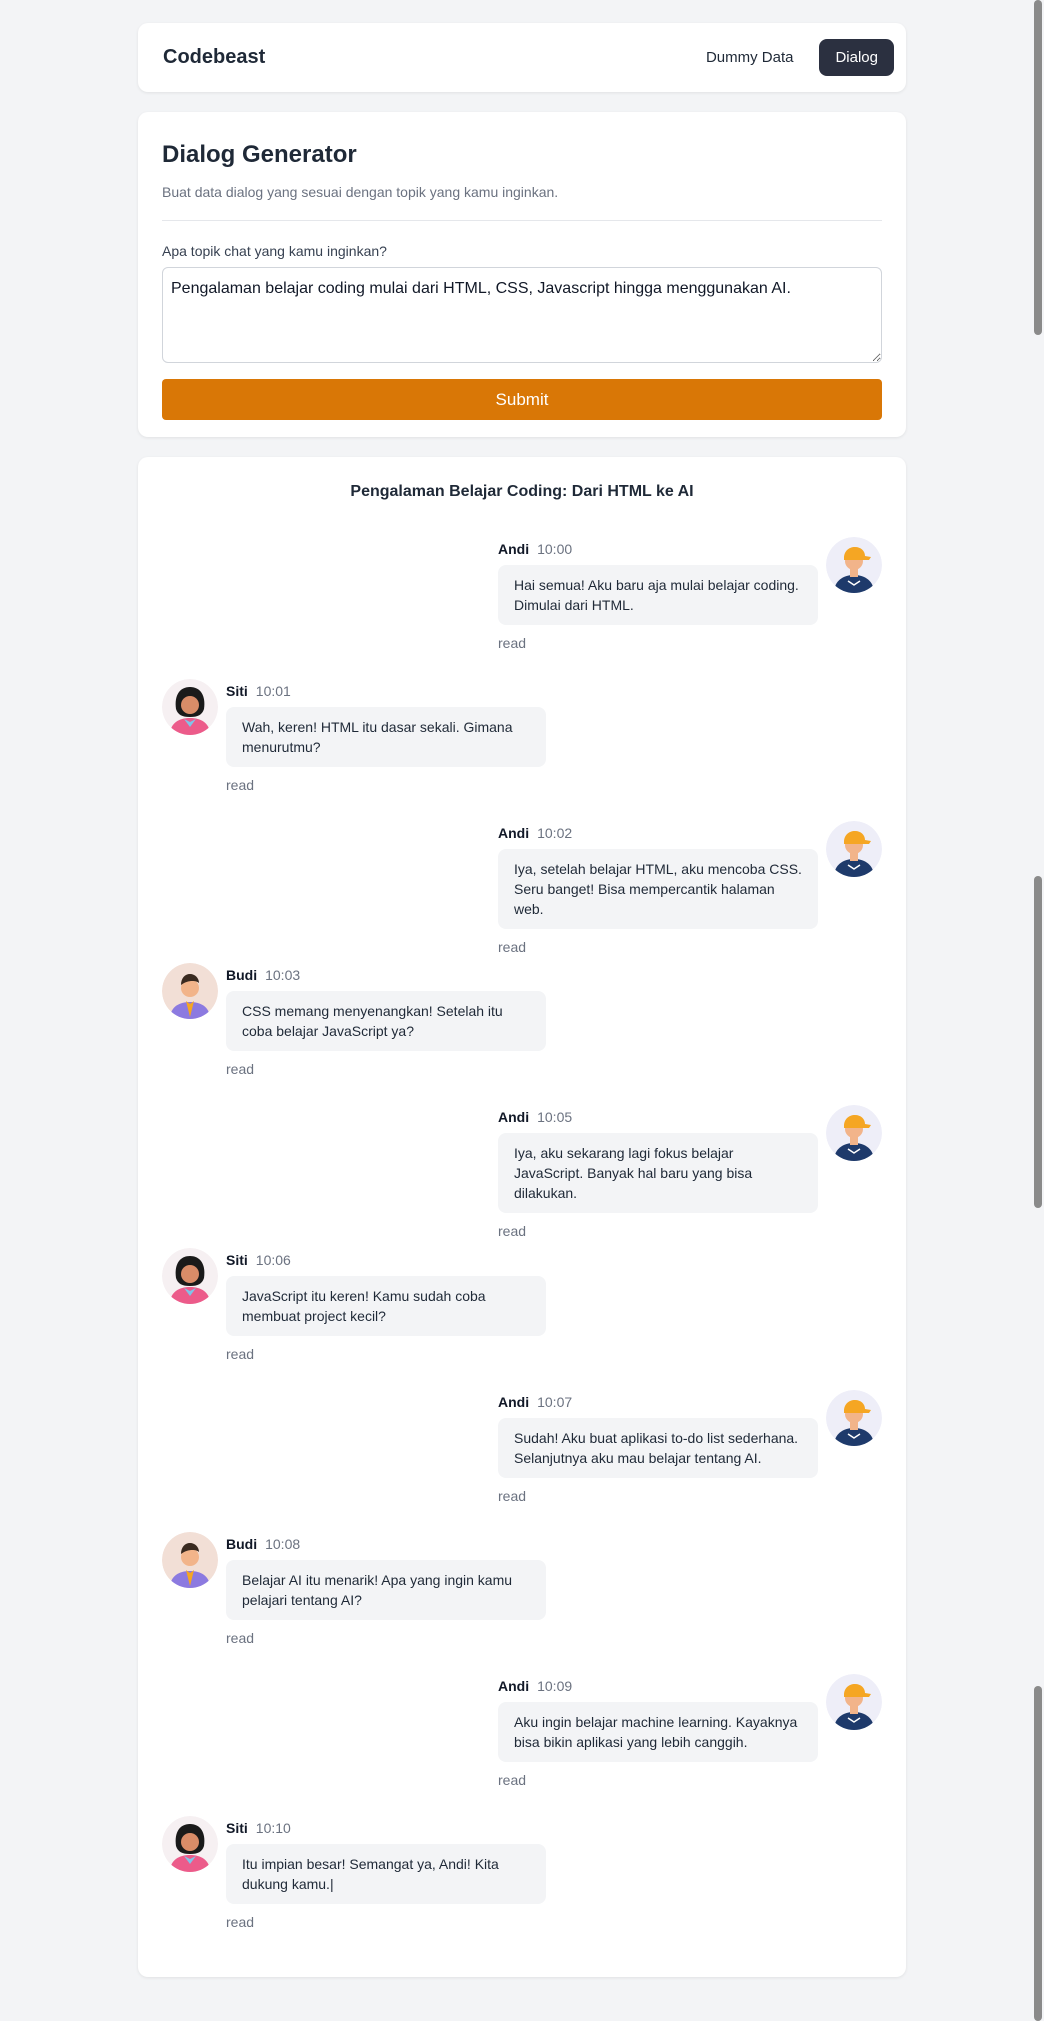  I want to click on page-title: Dialog Generator, so click(259, 154).